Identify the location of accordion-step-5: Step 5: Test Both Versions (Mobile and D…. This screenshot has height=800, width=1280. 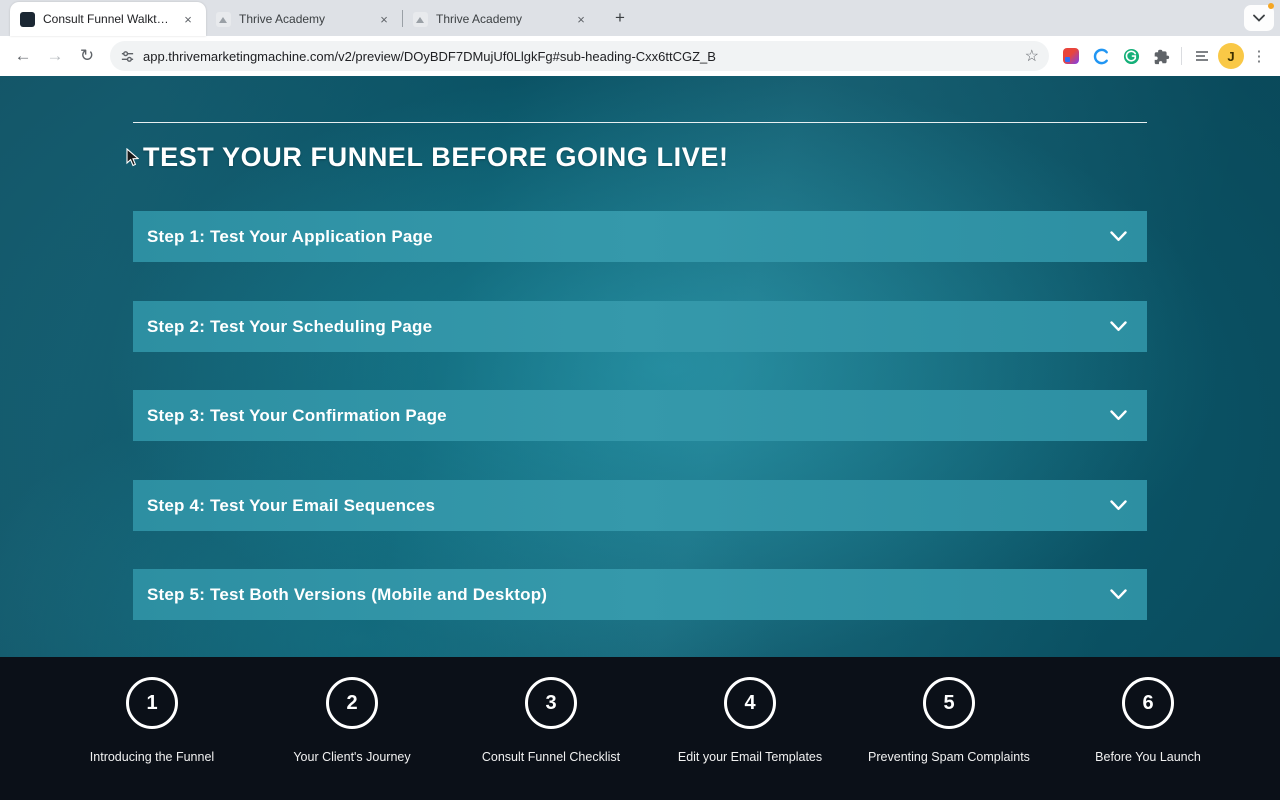
(640, 594).